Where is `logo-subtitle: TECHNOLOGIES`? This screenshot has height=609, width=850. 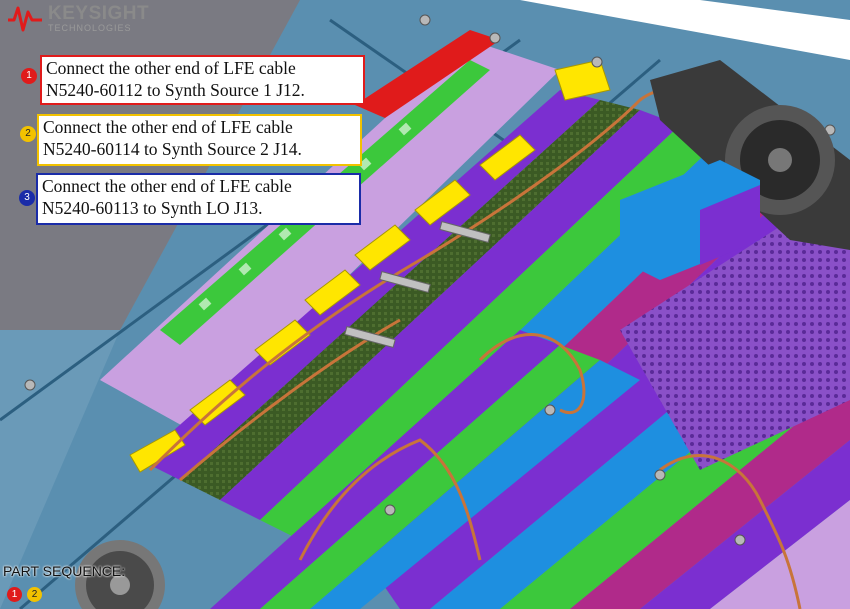 logo-subtitle: TECHNOLOGIES is located at coordinates (90, 28).